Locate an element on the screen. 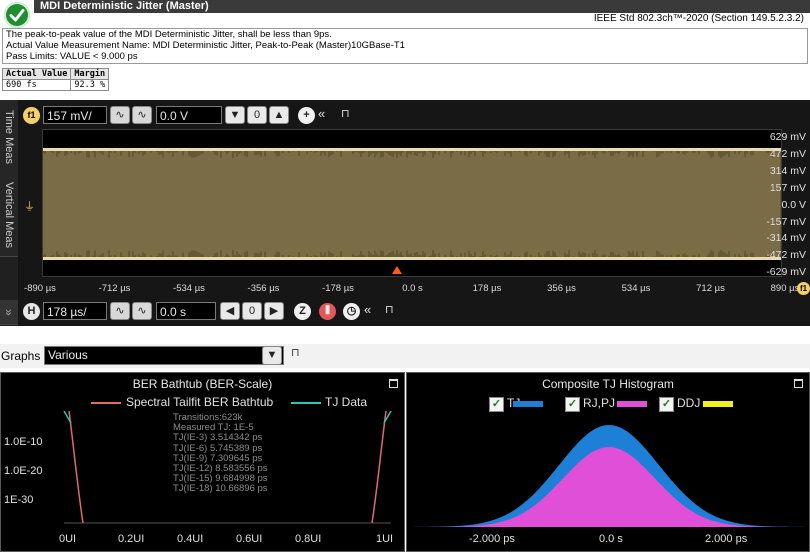  bathtub-x-label: 0.2UI is located at coordinates (131, 539).